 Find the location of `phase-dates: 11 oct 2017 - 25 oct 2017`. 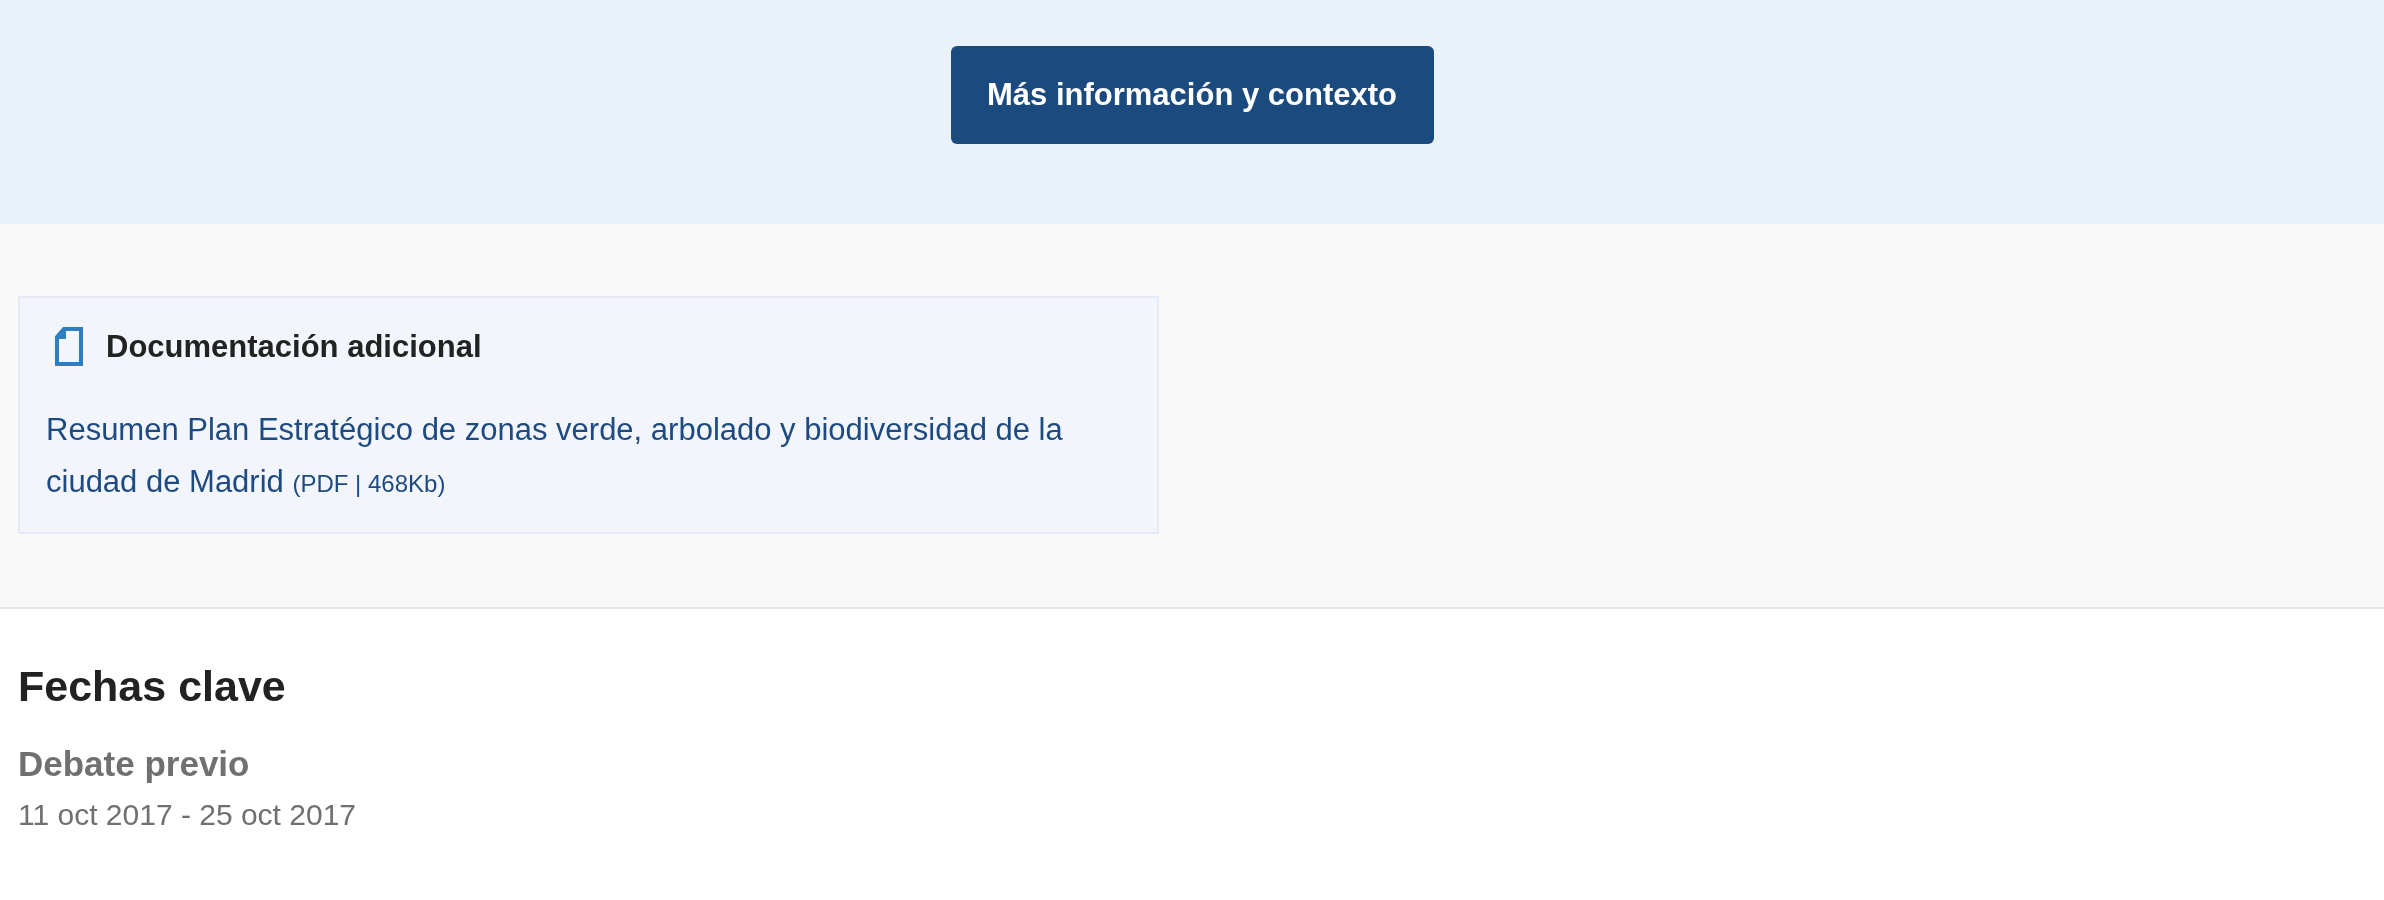

phase-dates: 11 oct 2017 - 25 oct 2017 is located at coordinates (187, 815).